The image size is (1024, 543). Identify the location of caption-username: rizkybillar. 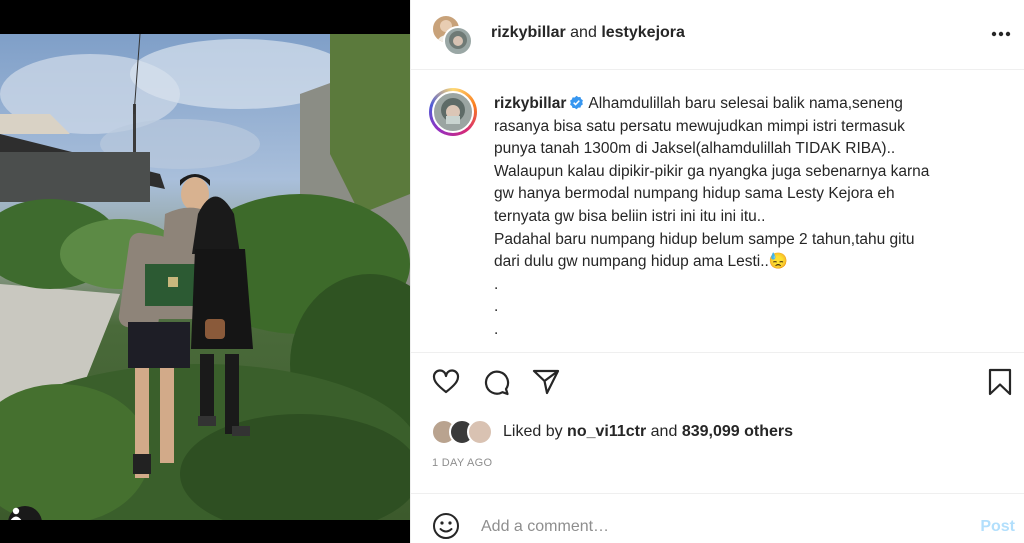
(530, 103).